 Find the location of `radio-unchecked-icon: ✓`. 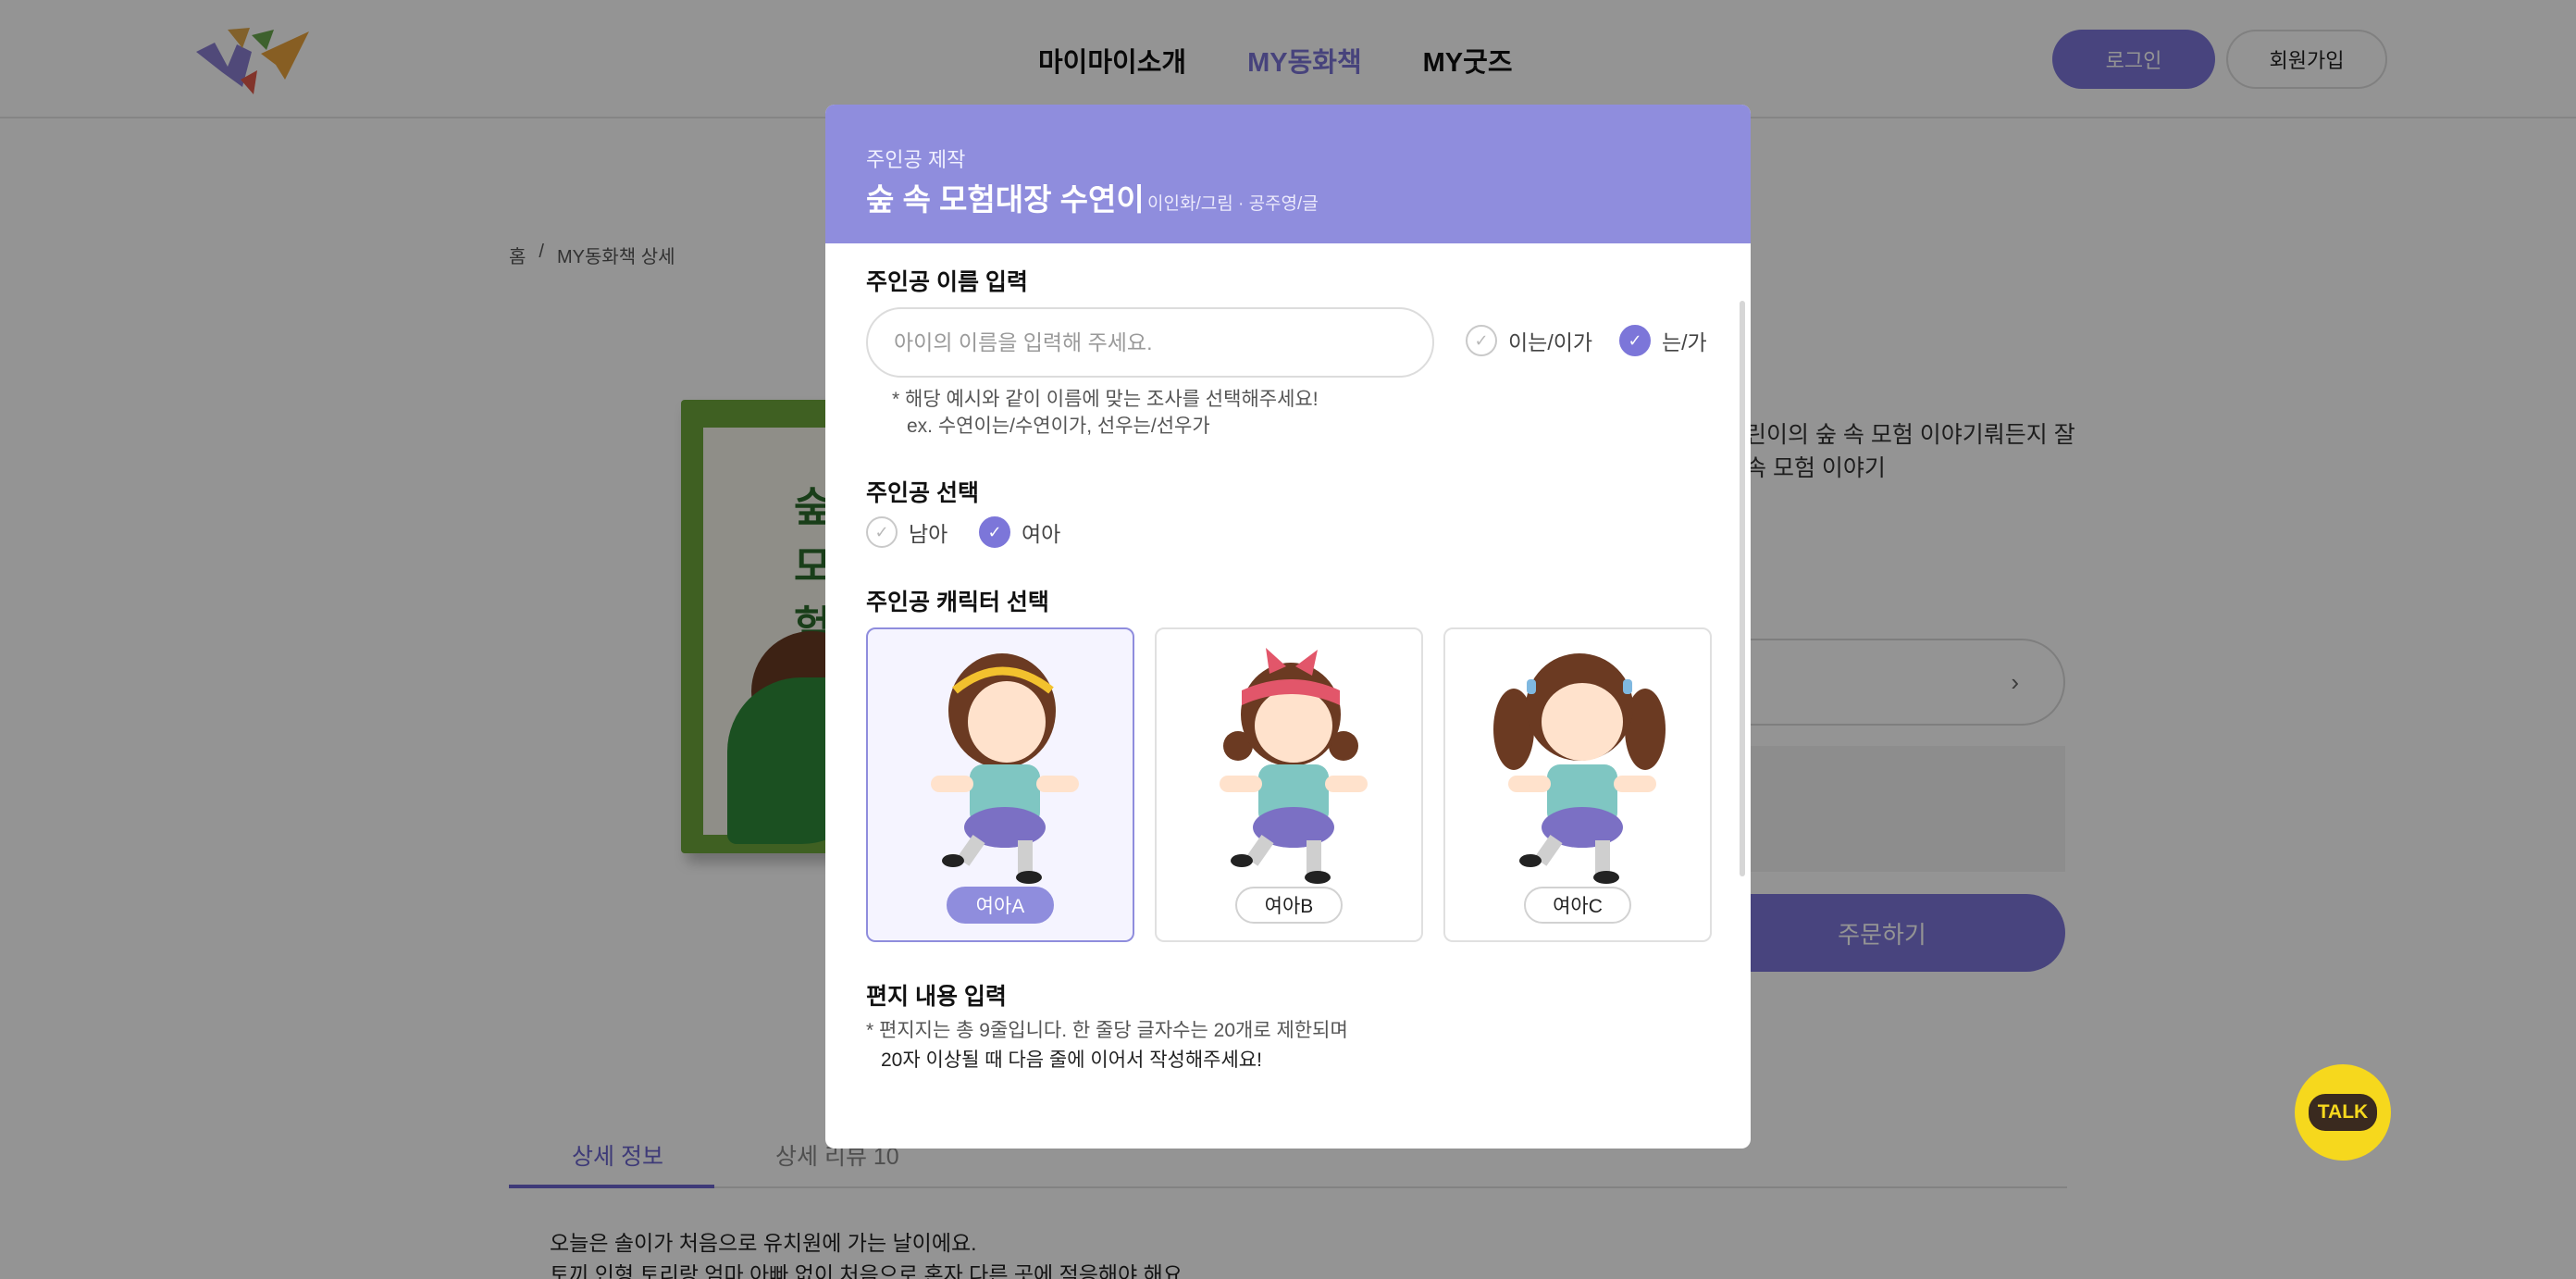

radio-unchecked-icon: ✓ is located at coordinates (882, 532).